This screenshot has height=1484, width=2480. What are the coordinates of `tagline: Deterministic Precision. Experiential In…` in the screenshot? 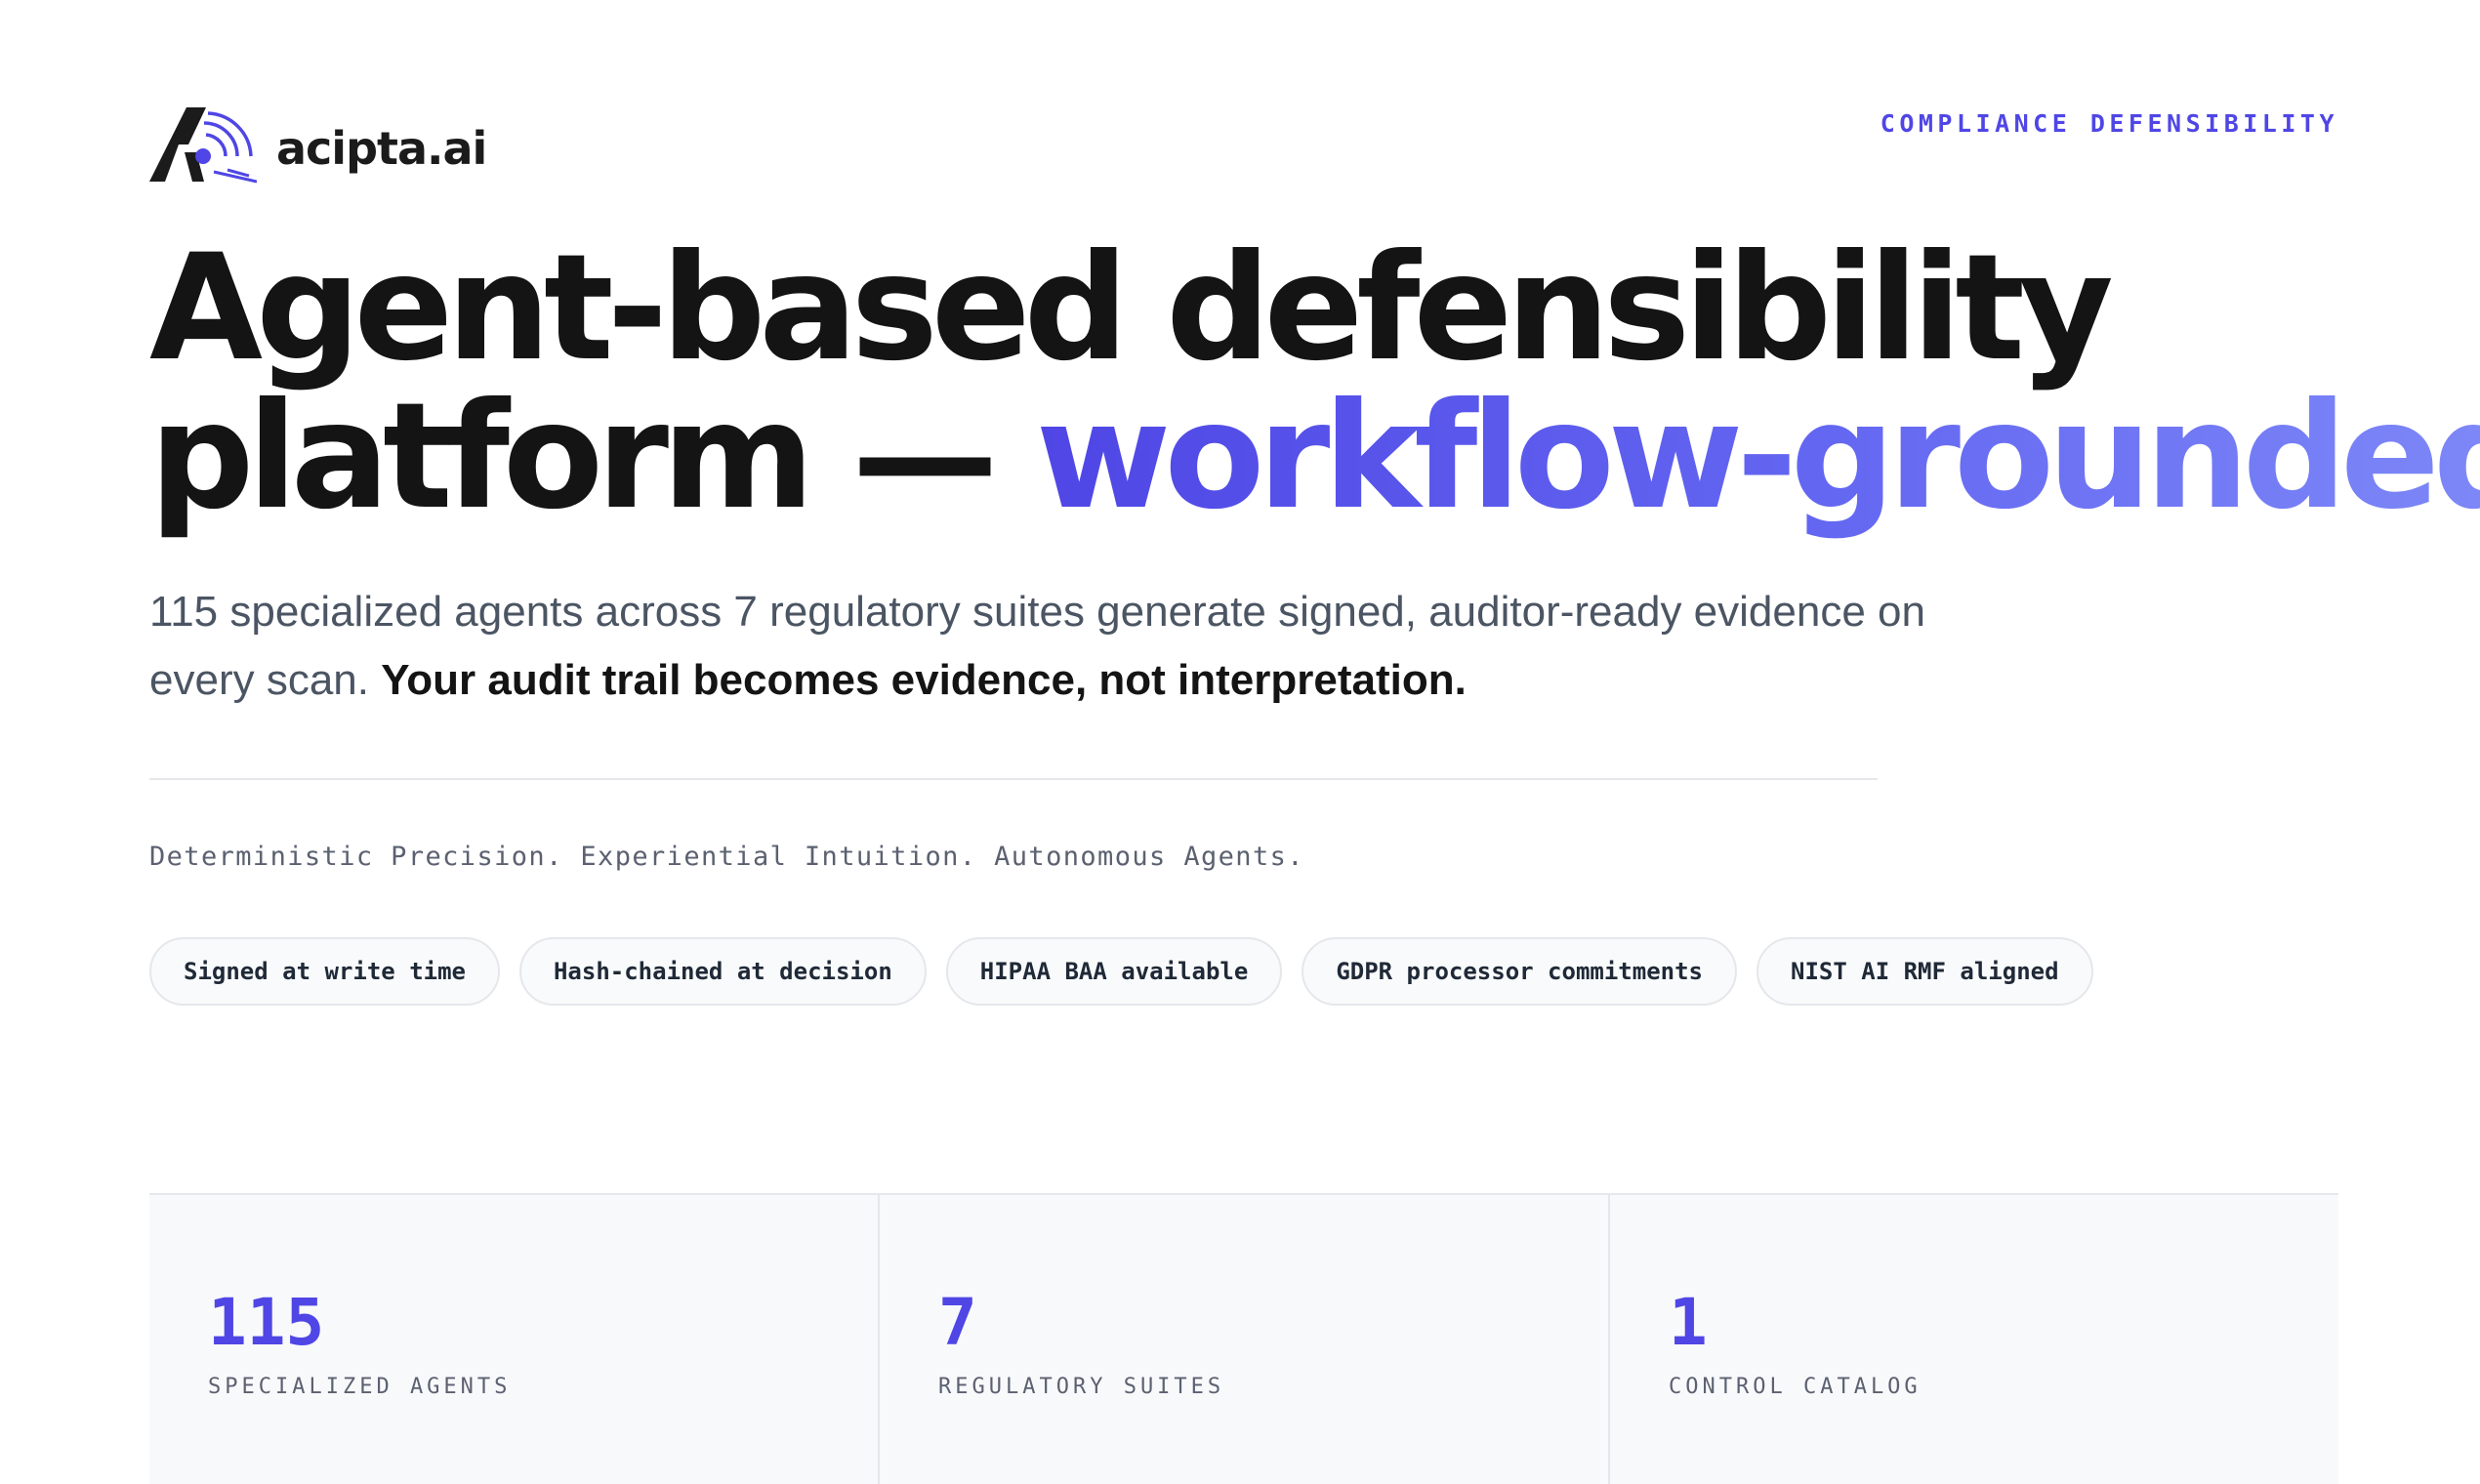 It's located at (726, 857).